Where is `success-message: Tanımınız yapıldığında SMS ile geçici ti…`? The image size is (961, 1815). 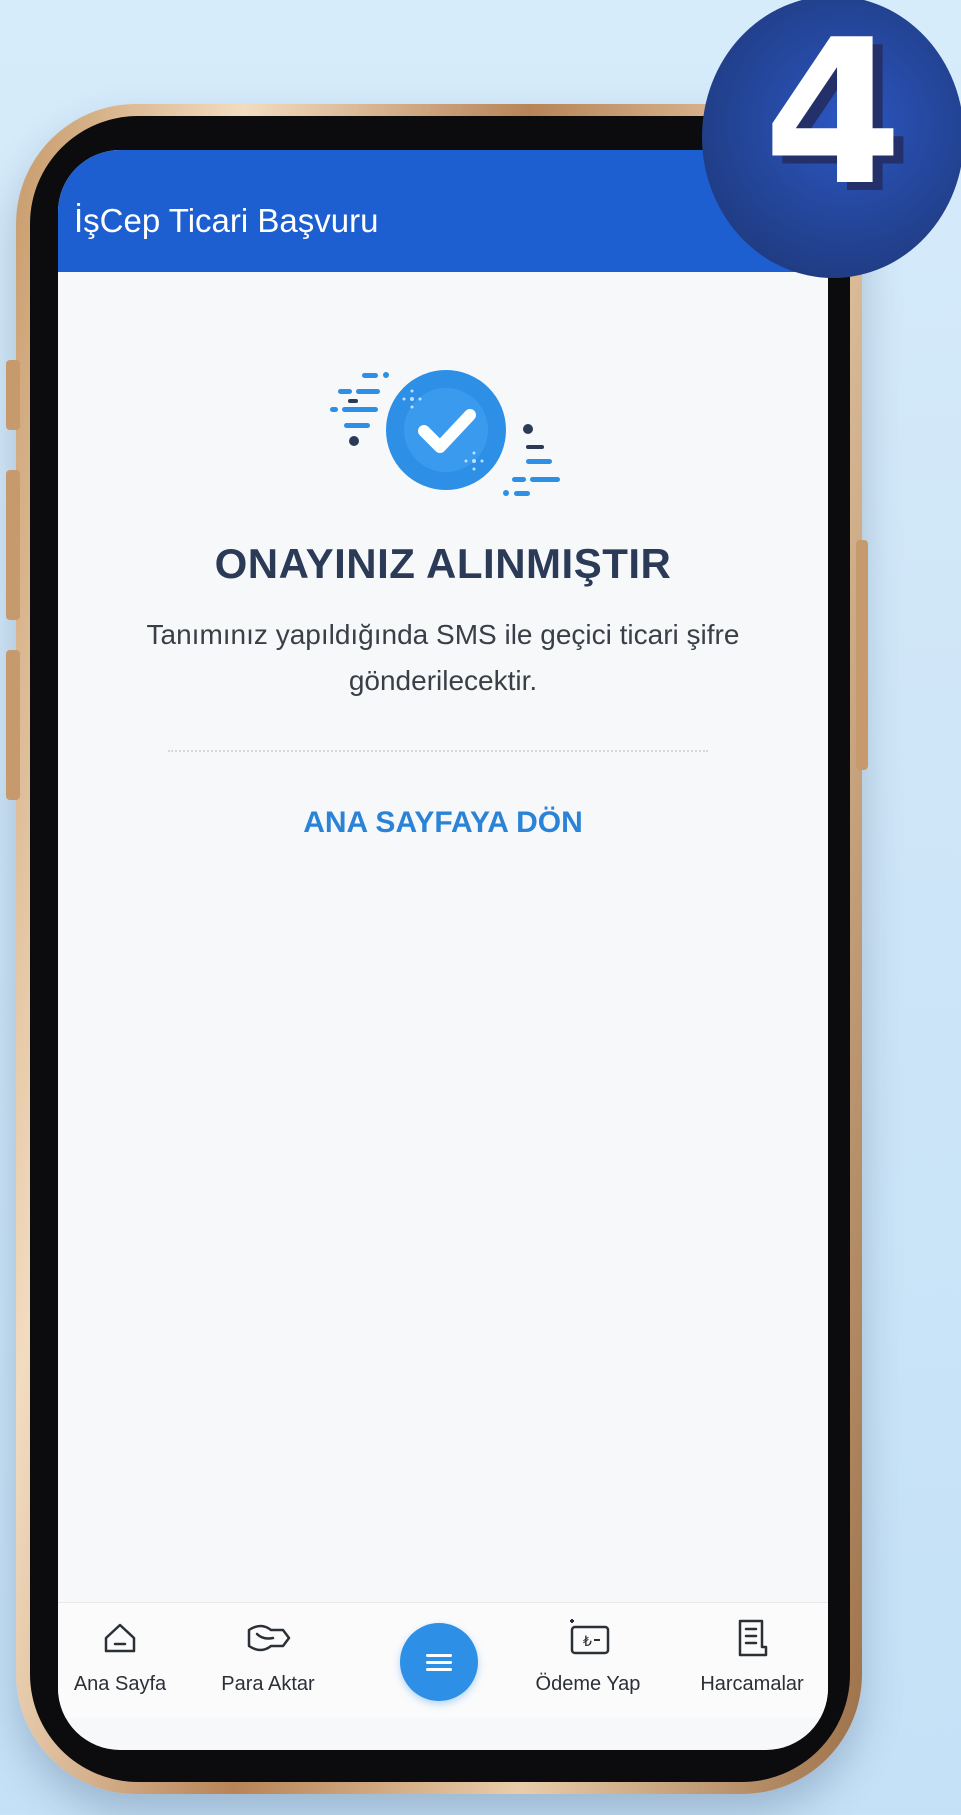
success-message: Tanımınız yapıldığında SMS ile geçici ti… is located at coordinates (443, 657).